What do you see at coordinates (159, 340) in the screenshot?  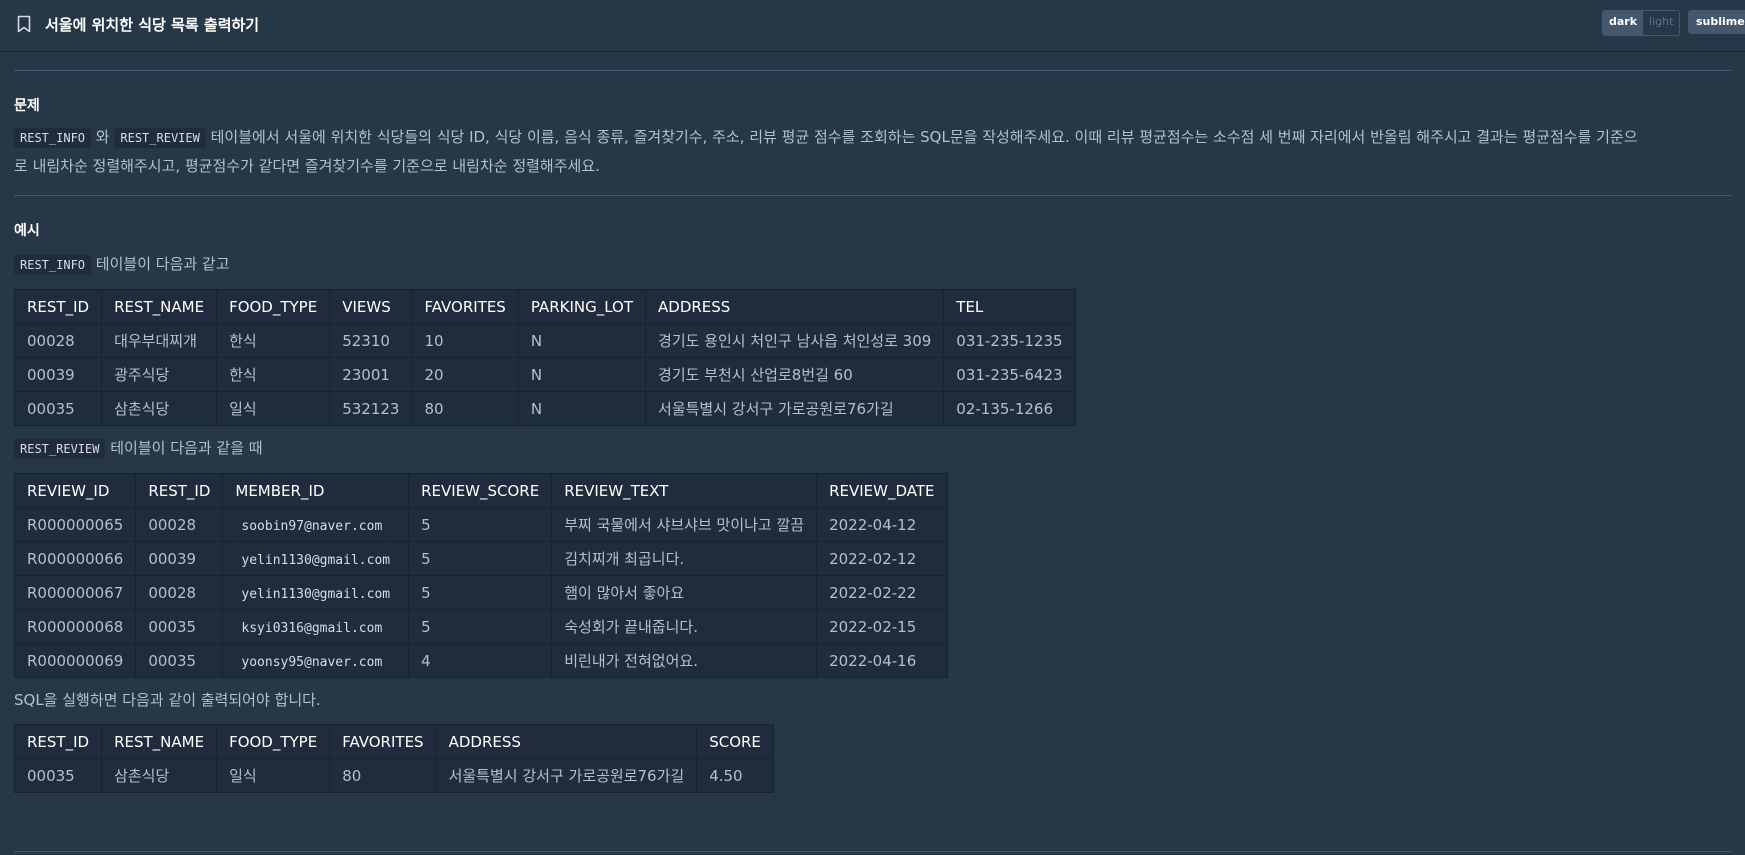 I see `table-cell: 대우부대찌개` at bounding box center [159, 340].